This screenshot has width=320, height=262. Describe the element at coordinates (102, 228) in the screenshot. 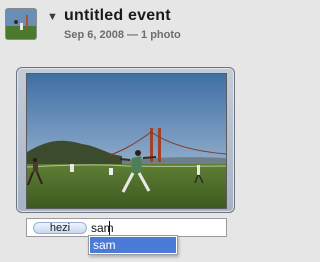

I see `tag-typed-text: sam` at that location.